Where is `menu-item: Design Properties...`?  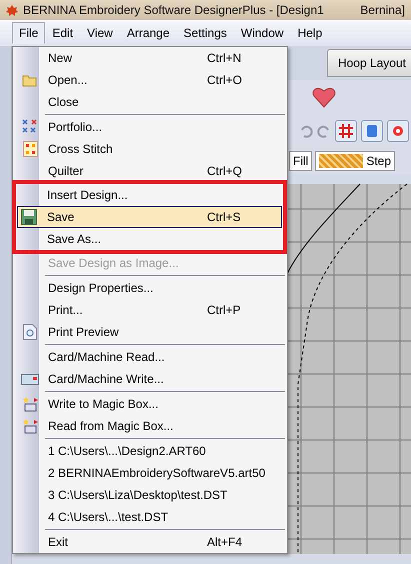
menu-item: Design Properties... is located at coordinates (150, 288).